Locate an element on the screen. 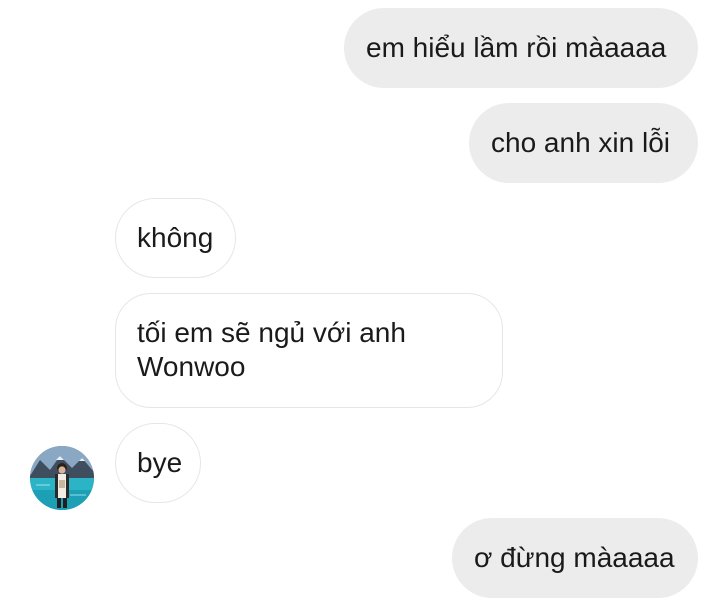 This screenshot has height=608, width=720. sent-message-bubble: ơ đừng màaaaa is located at coordinates (575, 558).